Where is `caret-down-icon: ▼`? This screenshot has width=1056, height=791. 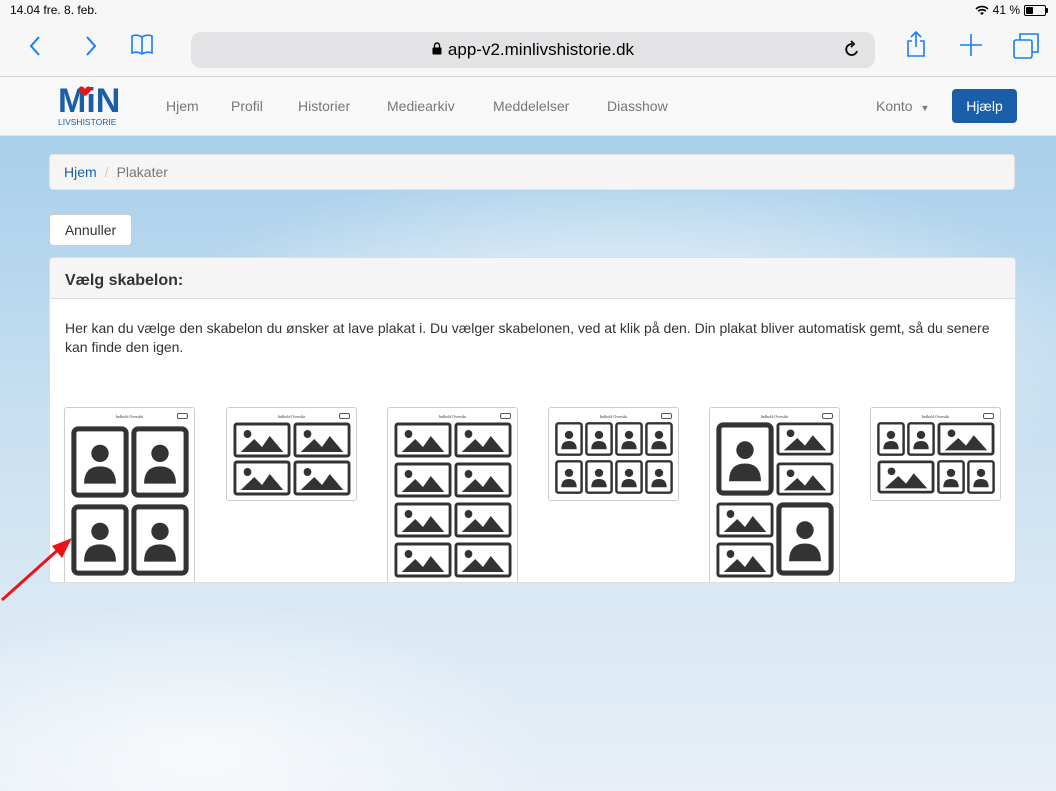 caret-down-icon: ▼ is located at coordinates (925, 108).